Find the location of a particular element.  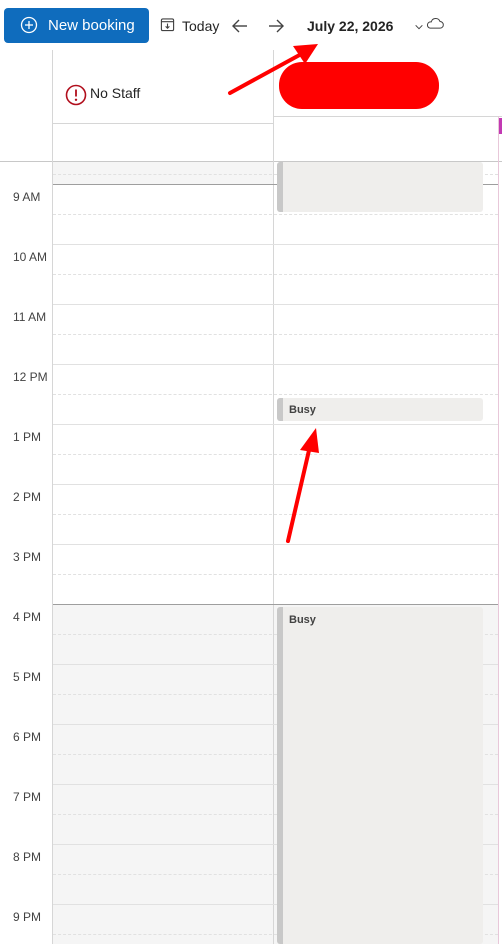

today-button: Today is located at coordinates (190, 26).